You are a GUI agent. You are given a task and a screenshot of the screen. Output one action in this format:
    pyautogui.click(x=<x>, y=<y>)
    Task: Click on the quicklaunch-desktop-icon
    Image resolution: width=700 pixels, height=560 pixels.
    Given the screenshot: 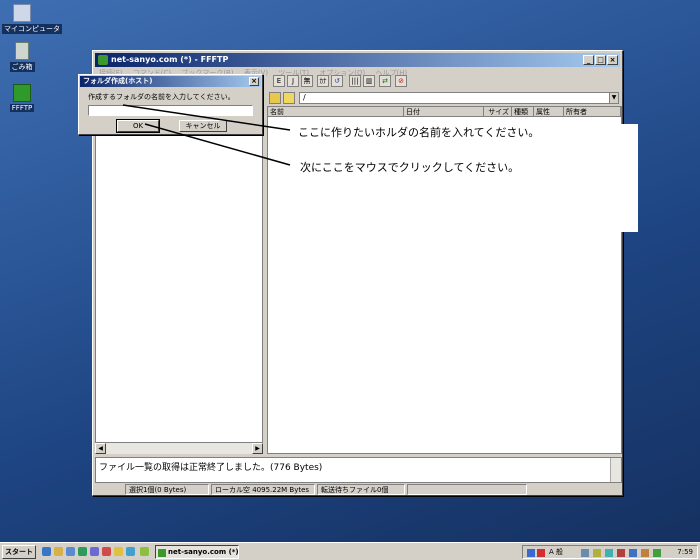 What is the action you would take?
    pyautogui.click(x=130, y=551)
    